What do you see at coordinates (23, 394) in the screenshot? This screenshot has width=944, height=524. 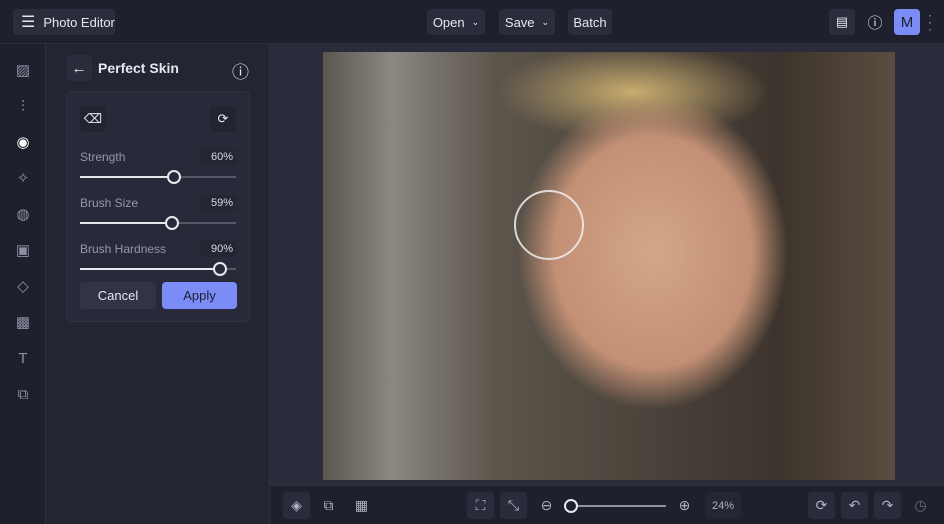 I see `overlay-icon: ⧉` at bounding box center [23, 394].